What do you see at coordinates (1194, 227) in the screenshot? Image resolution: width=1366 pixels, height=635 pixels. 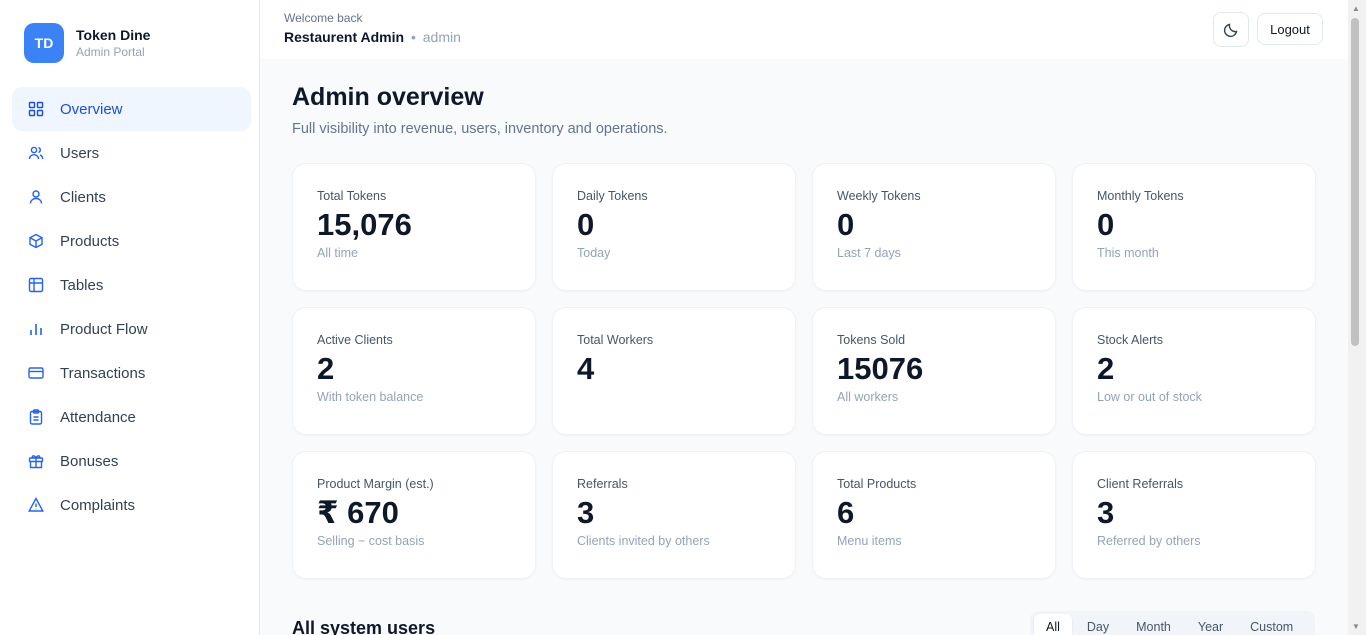 I see `stat-card-monthly-tokens: Monthly Tokens 0 This month` at bounding box center [1194, 227].